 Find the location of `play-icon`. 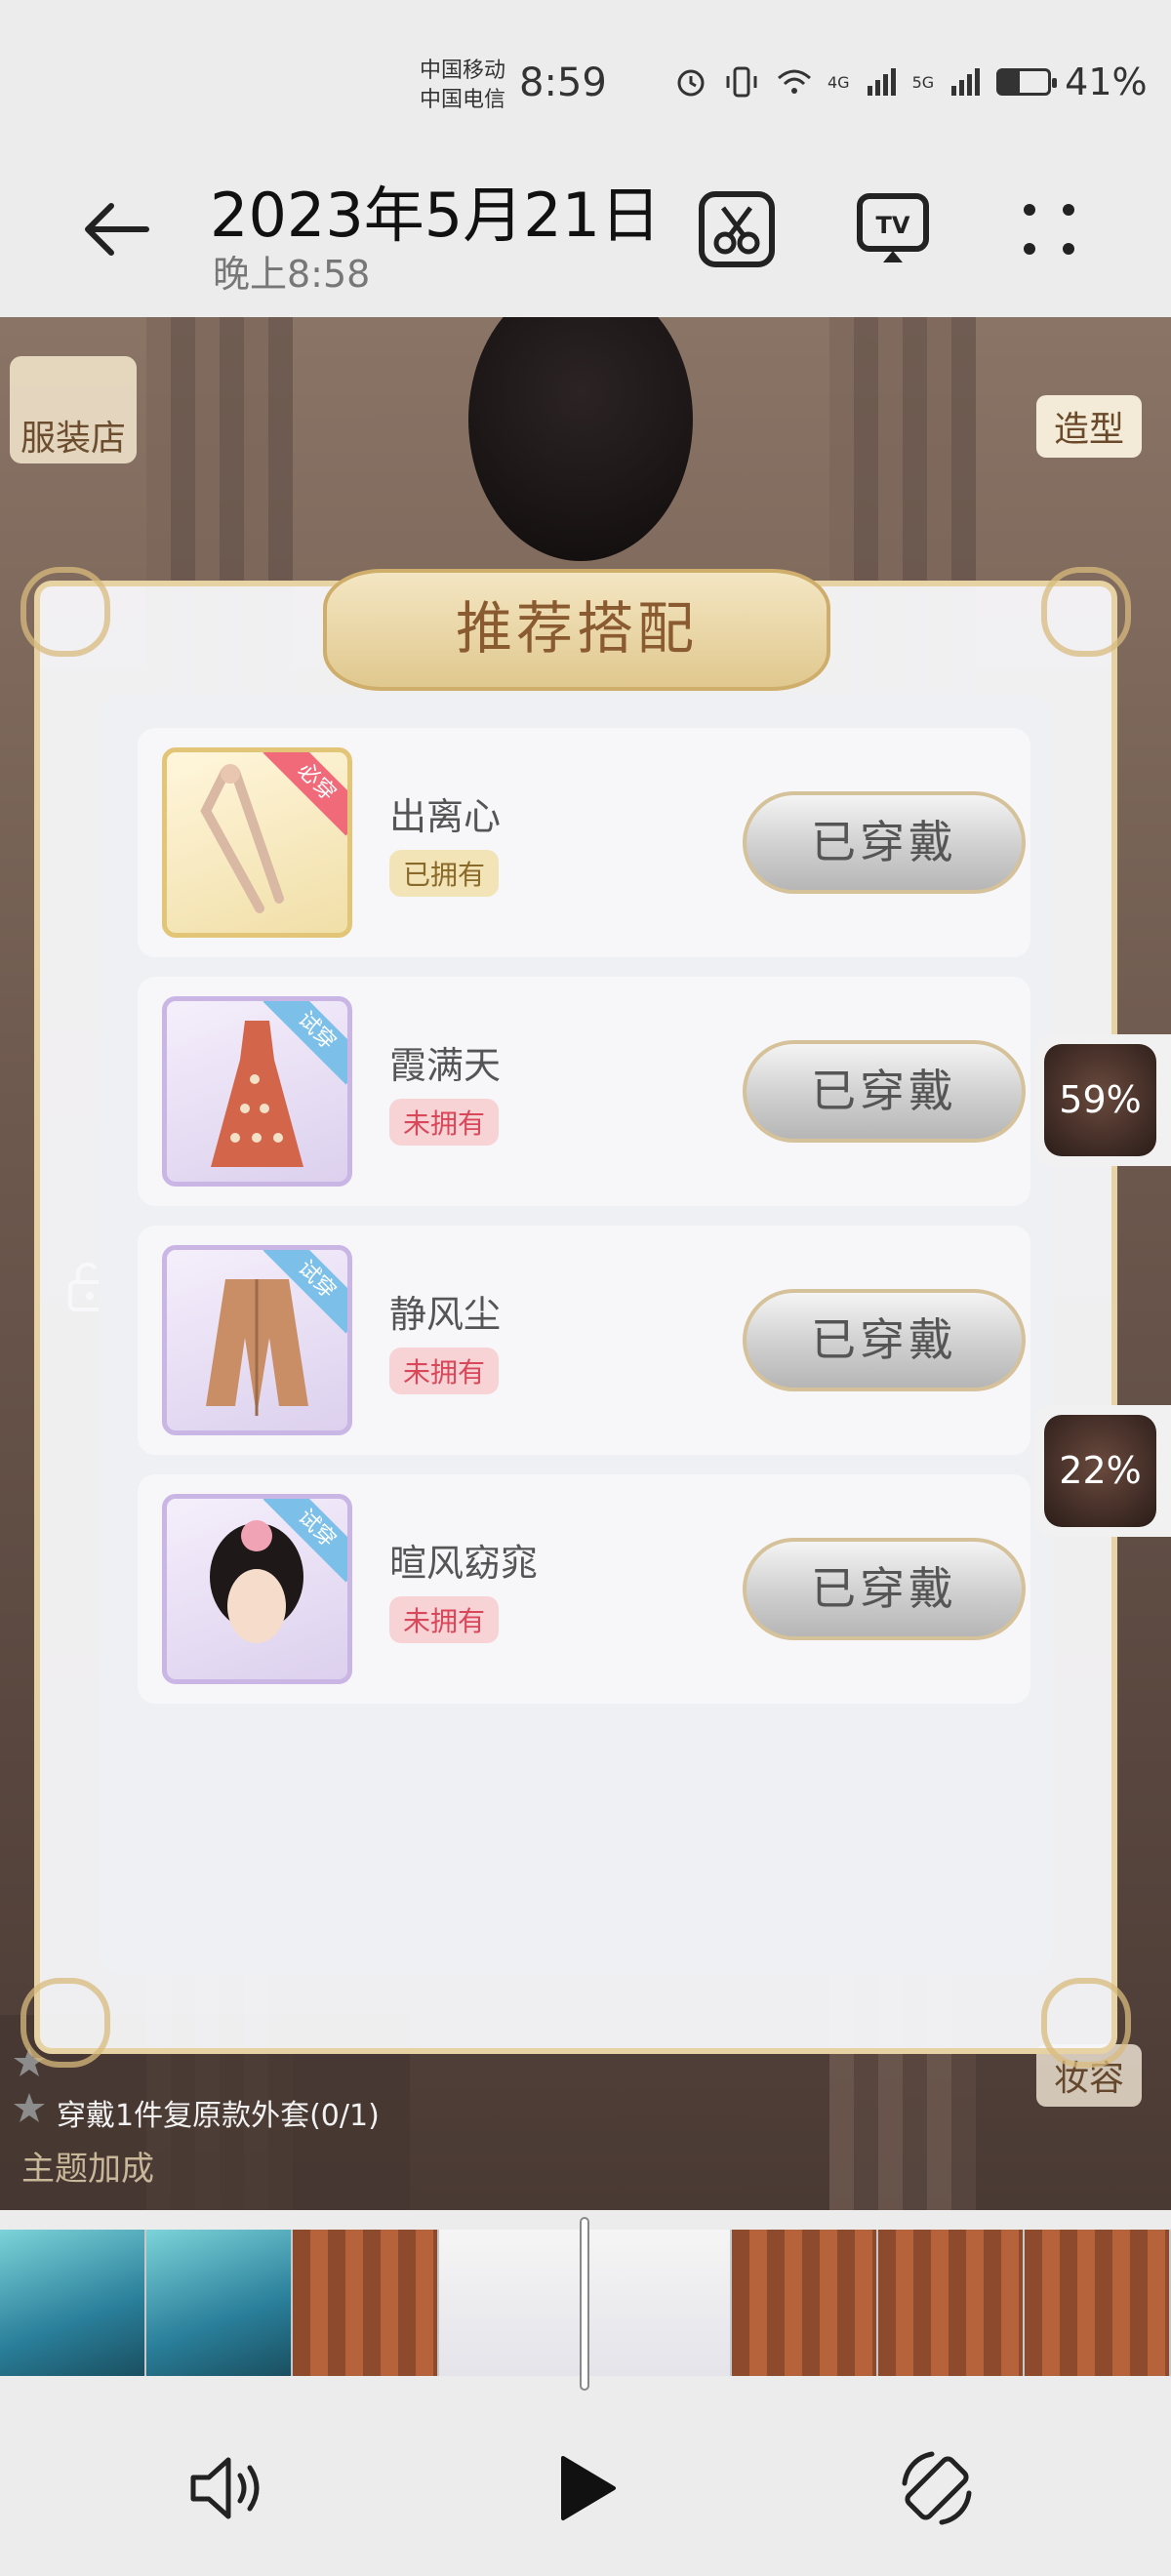

play-icon is located at coordinates (585, 2488).